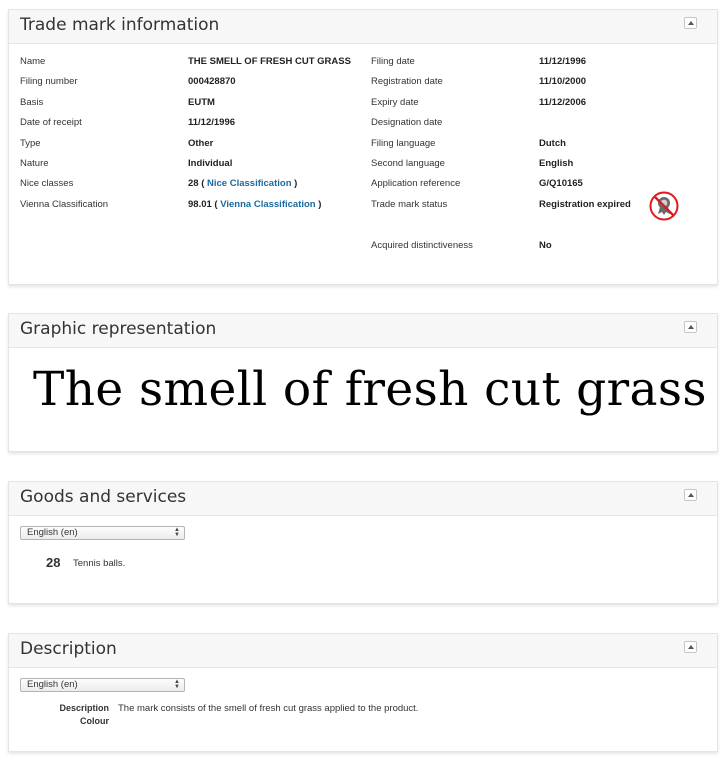 This screenshot has width=727, height=762. I want to click on application-reference-value: G/Q10165, so click(561, 183).